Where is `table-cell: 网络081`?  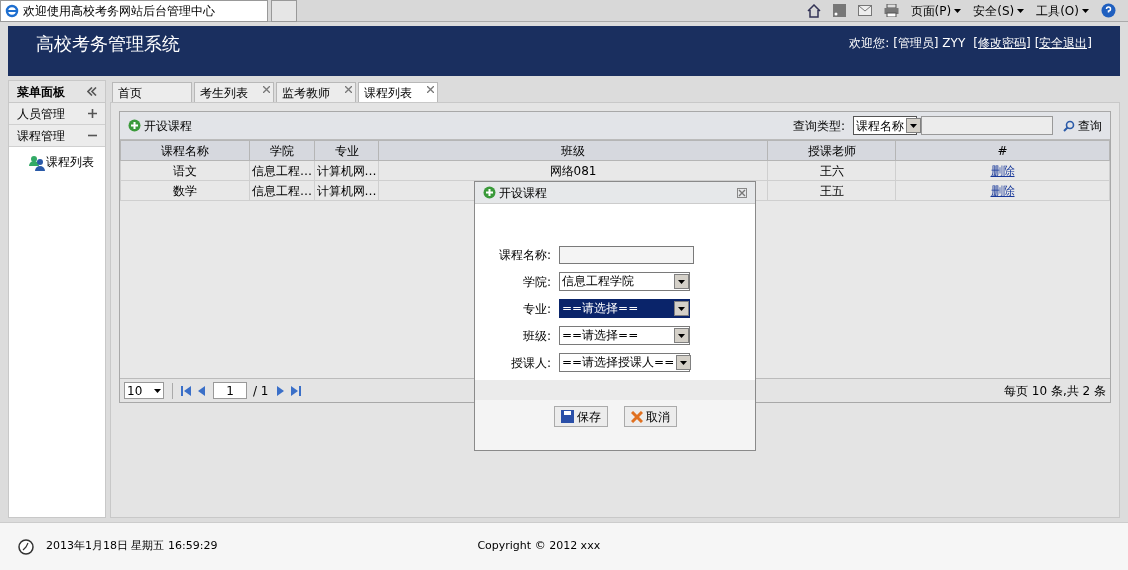
table-cell: 网络081 is located at coordinates (573, 170).